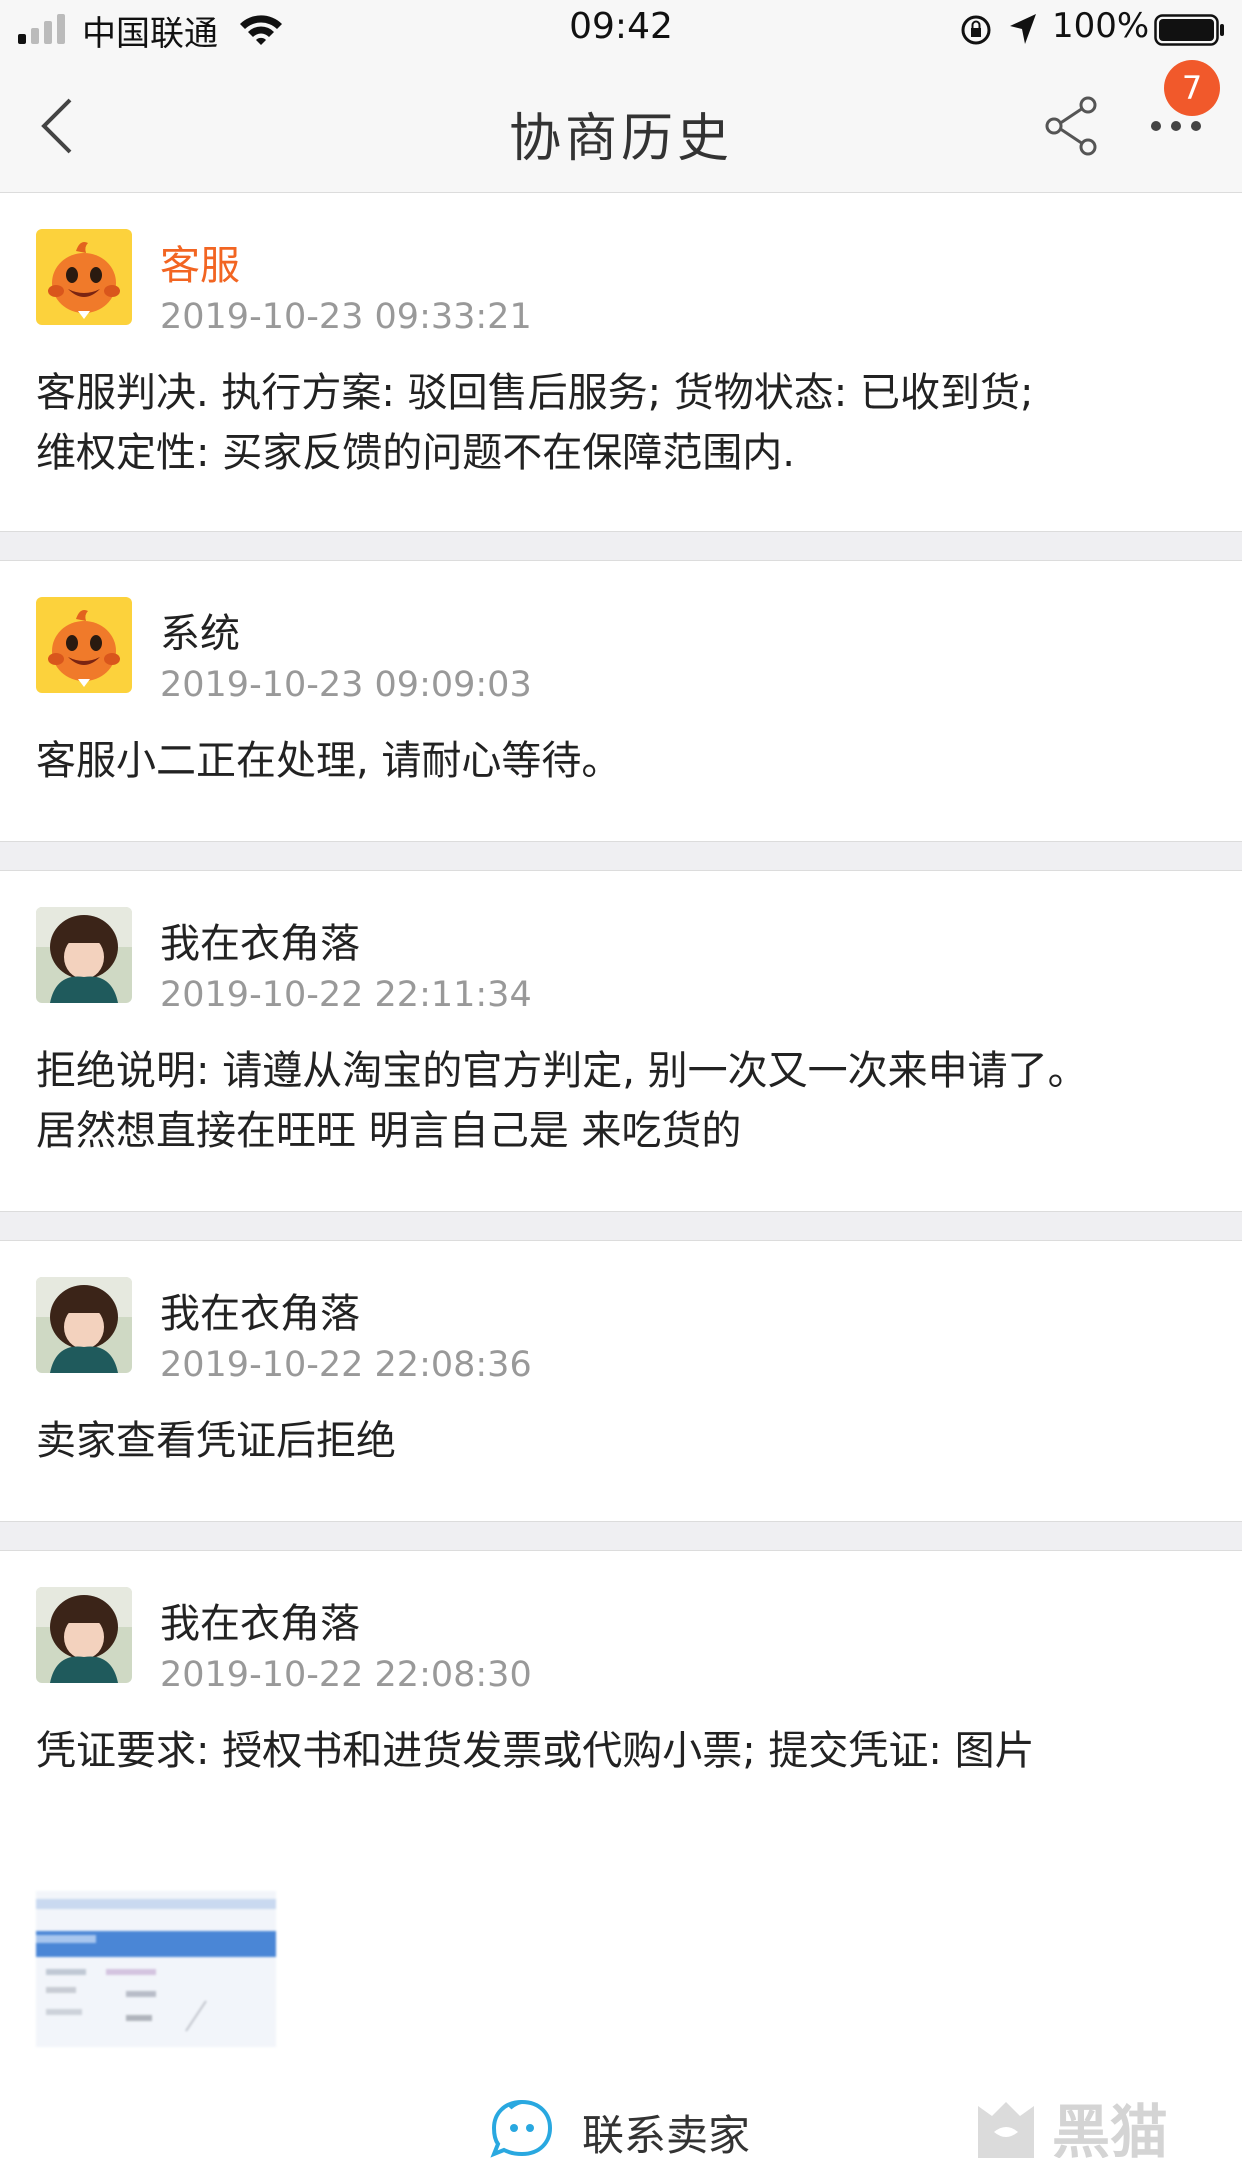 This screenshot has height=2158, width=1242. Describe the element at coordinates (346, 685) in the screenshot. I see `timestamp: 2019-10-23 09:09:03` at that location.